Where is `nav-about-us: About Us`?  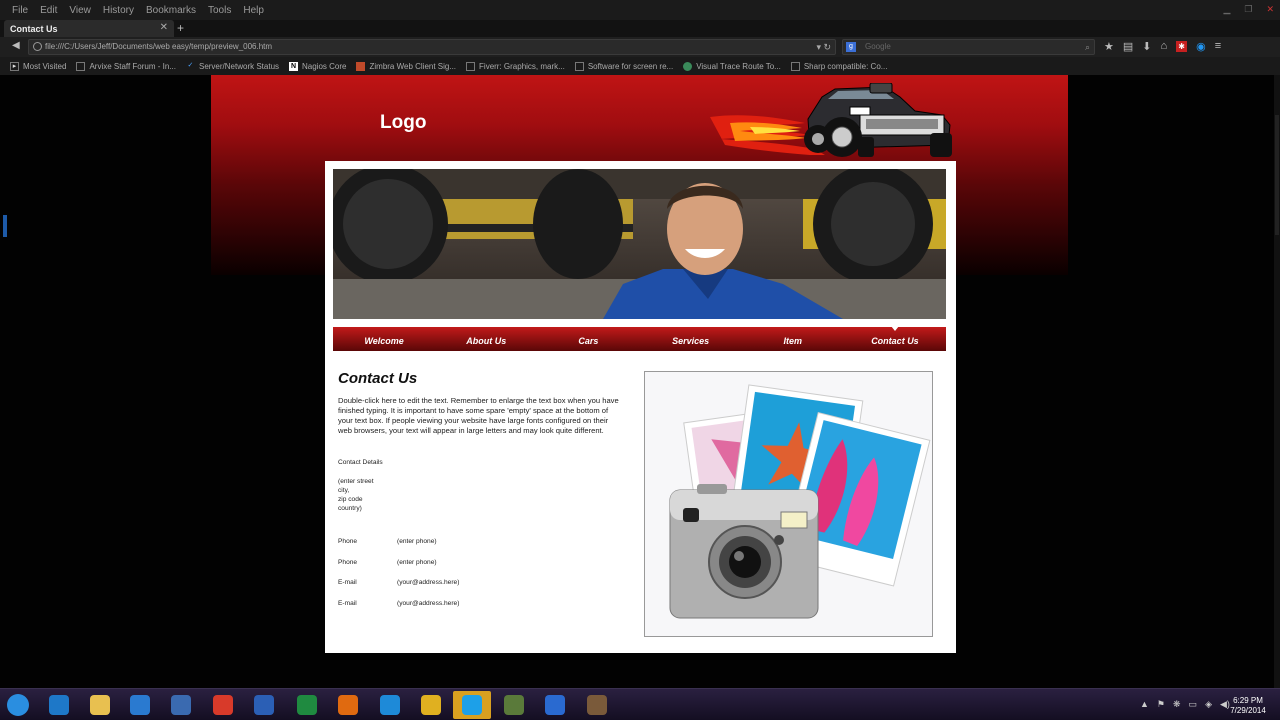
nav-about-us: About Us is located at coordinates (486, 339).